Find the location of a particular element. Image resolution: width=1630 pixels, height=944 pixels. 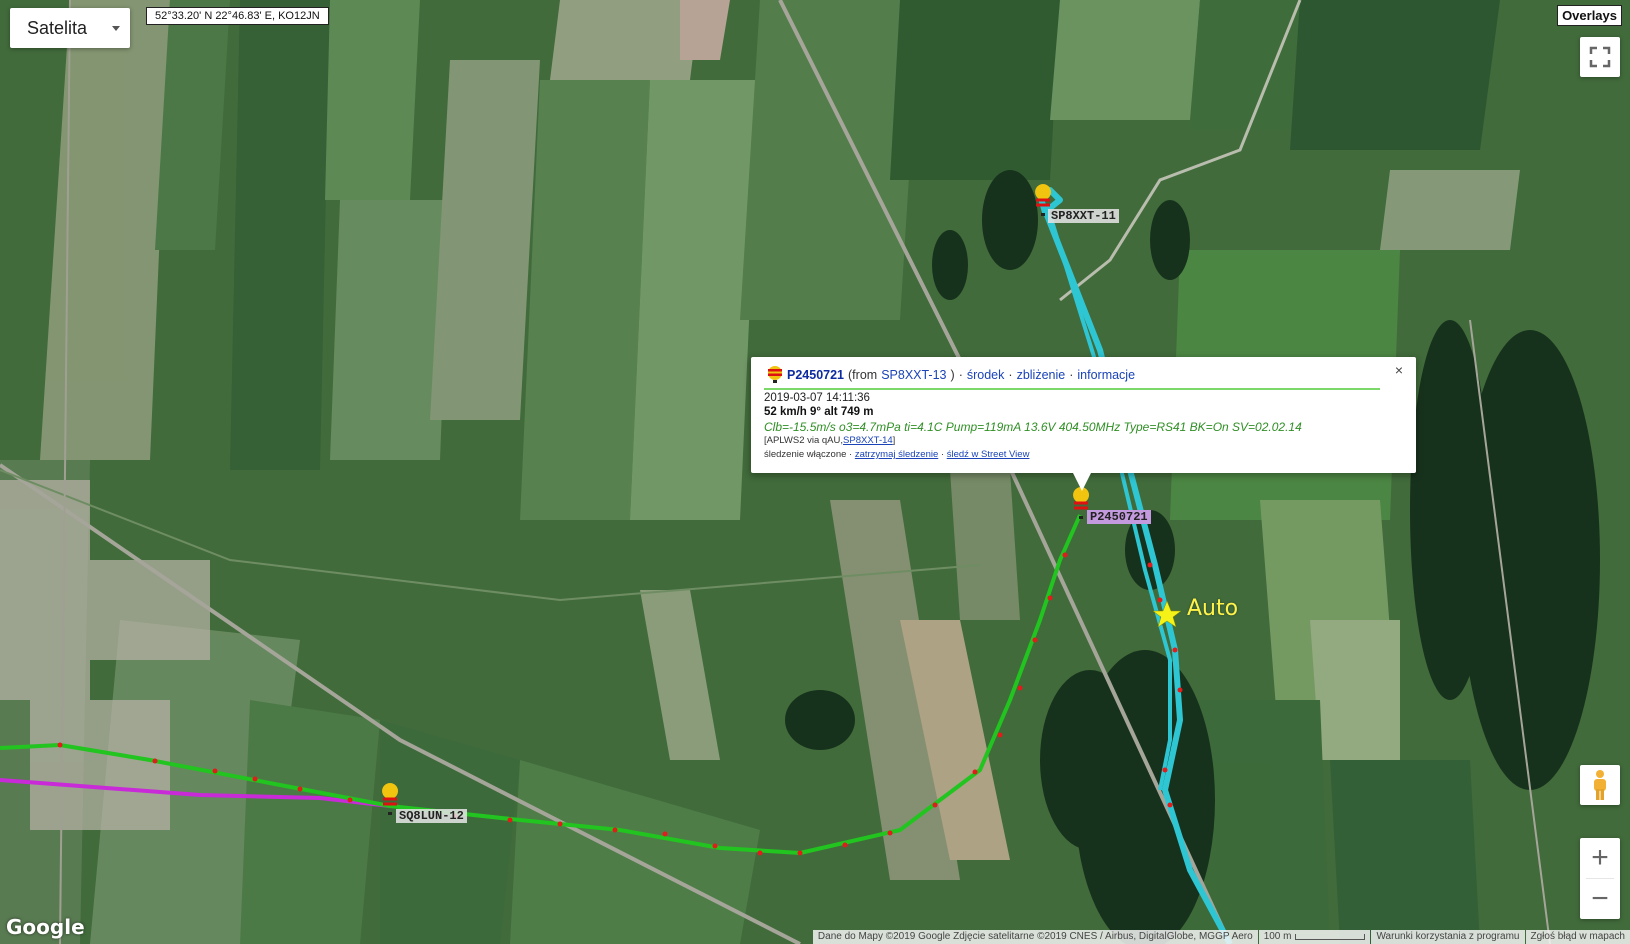

zoom-link: zbliżenie is located at coordinates (1041, 375).